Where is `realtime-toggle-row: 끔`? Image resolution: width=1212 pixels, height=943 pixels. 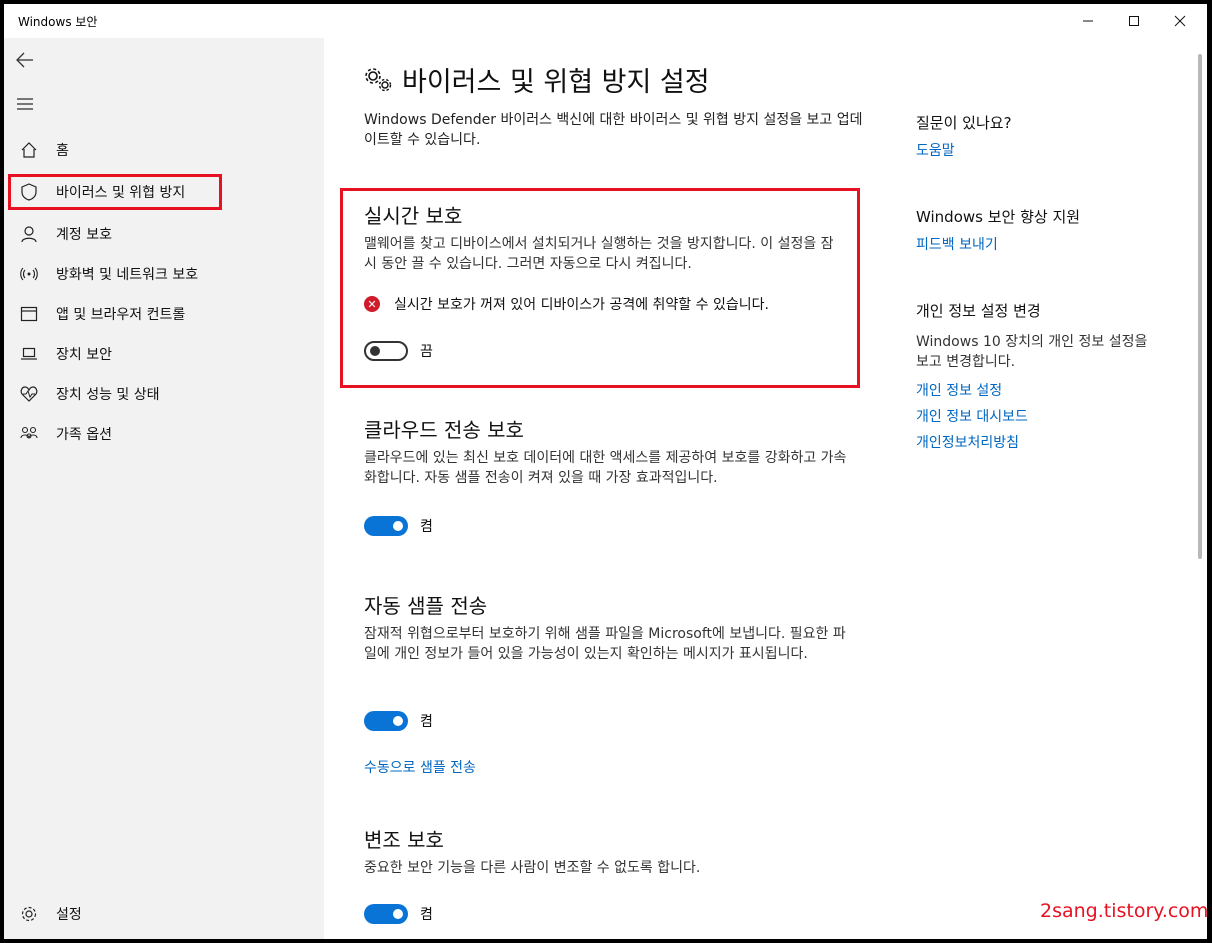
realtime-toggle-row: 끔 is located at coordinates (398, 351).